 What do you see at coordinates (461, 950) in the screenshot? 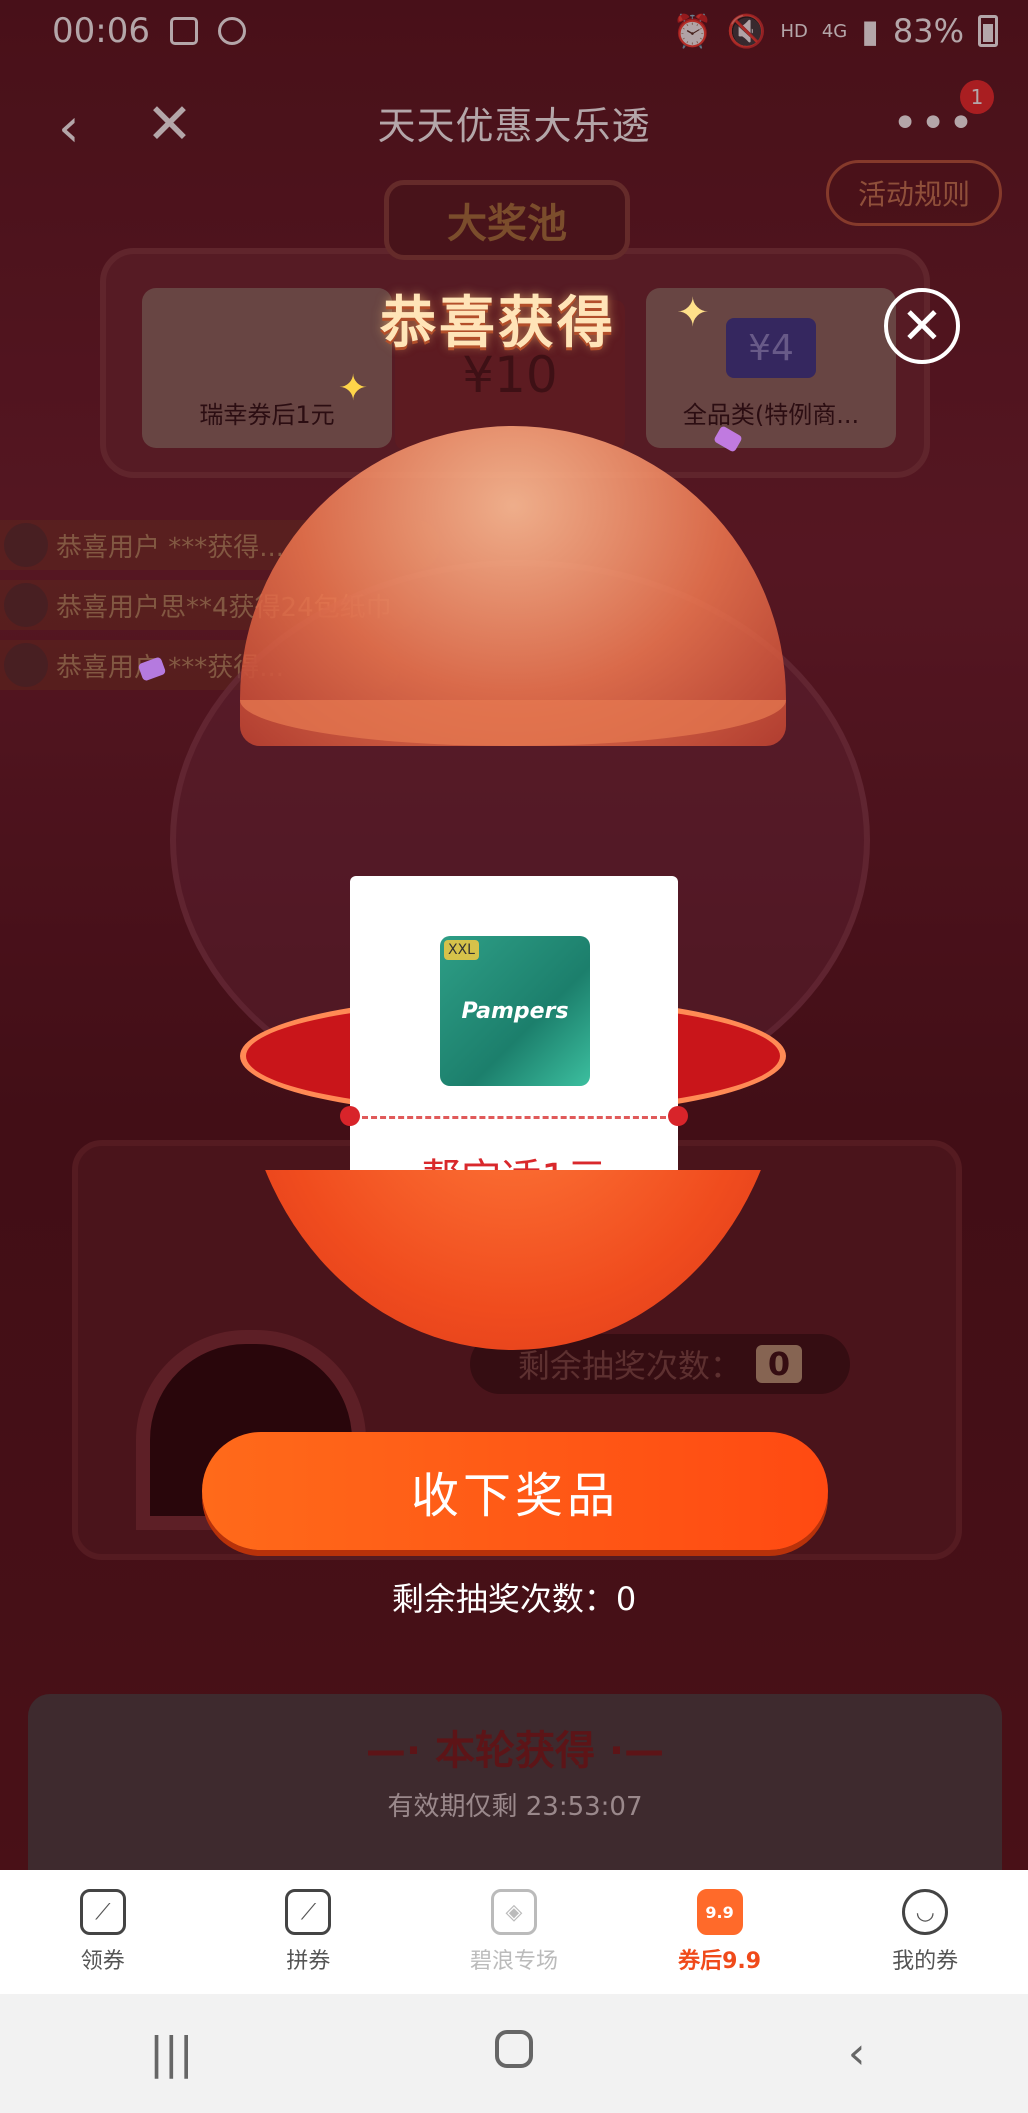
I see `size-tag: XXL` at bounding box center [461, 950].